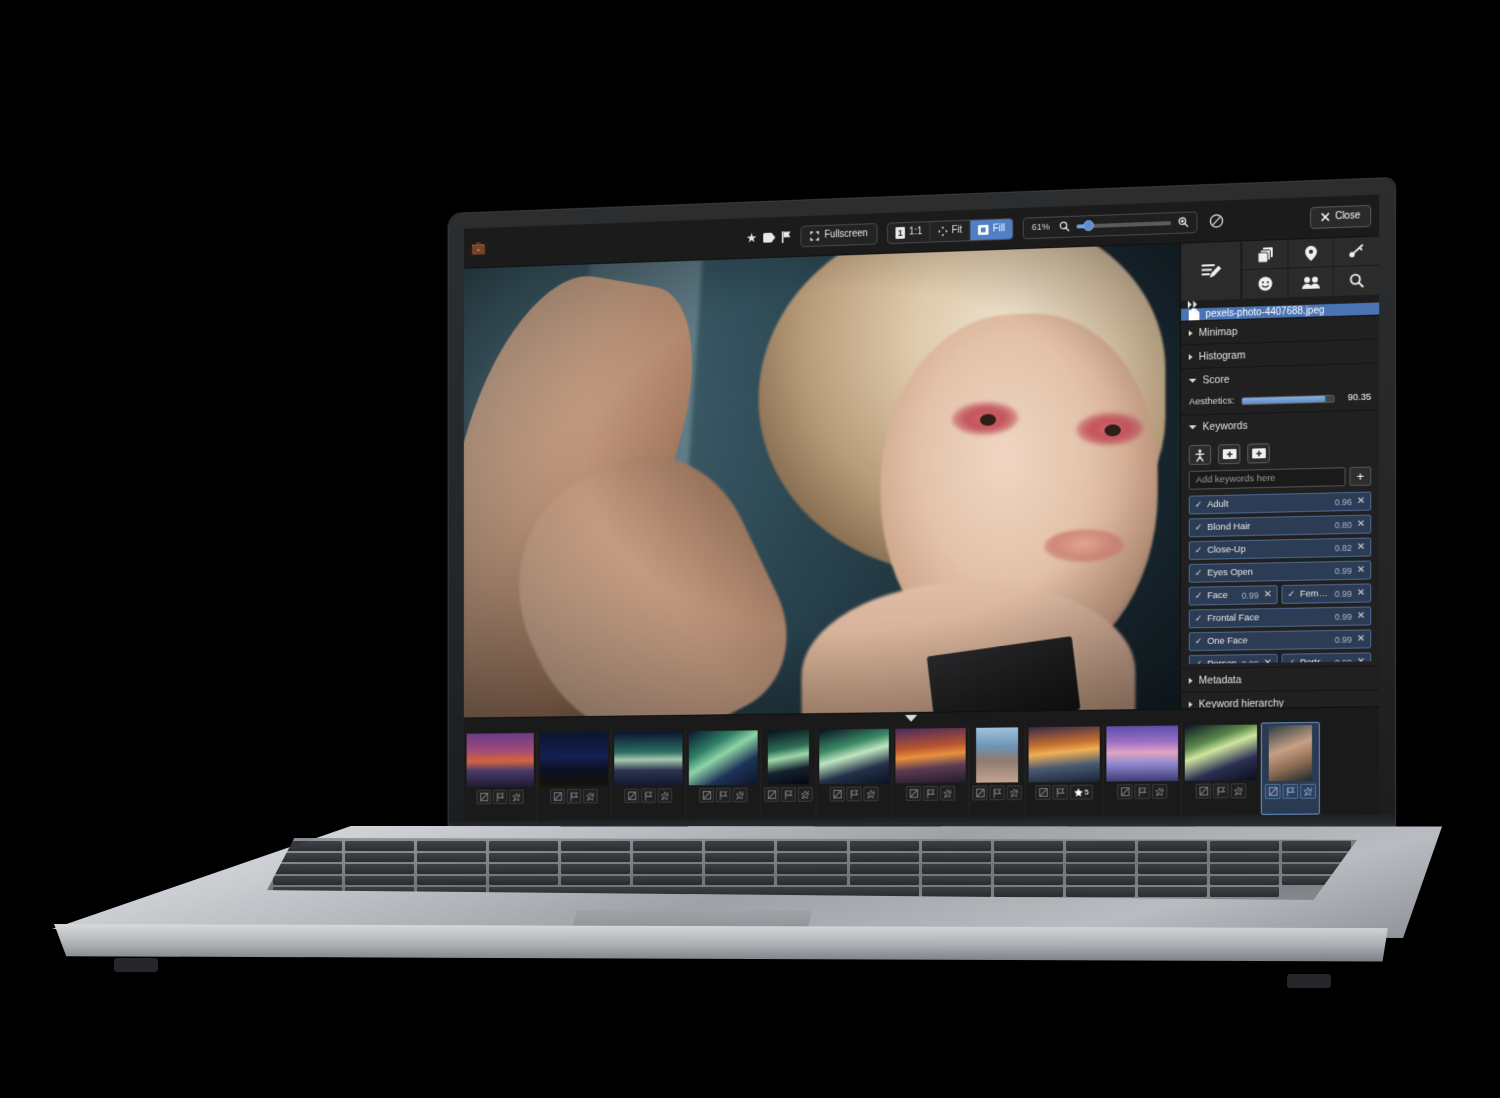 This screenshot has width=1500, height=1098. I want to click on section-metadata-header: Metadata, so click(1280, 679).